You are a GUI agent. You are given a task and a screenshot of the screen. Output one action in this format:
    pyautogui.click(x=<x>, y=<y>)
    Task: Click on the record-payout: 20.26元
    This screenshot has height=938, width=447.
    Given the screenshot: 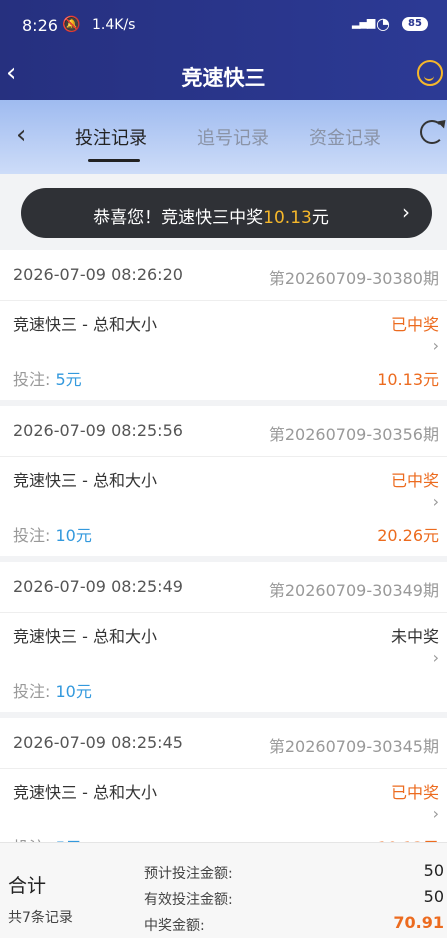 What is the action you would take?
    pyautogui.click(x=408, y=535)
    